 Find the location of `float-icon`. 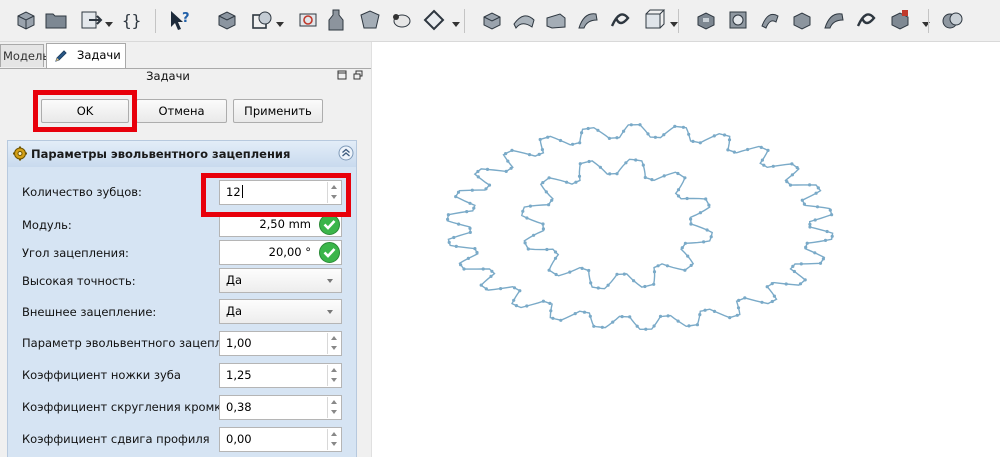

float-icon is located at coordinates (342, 74).